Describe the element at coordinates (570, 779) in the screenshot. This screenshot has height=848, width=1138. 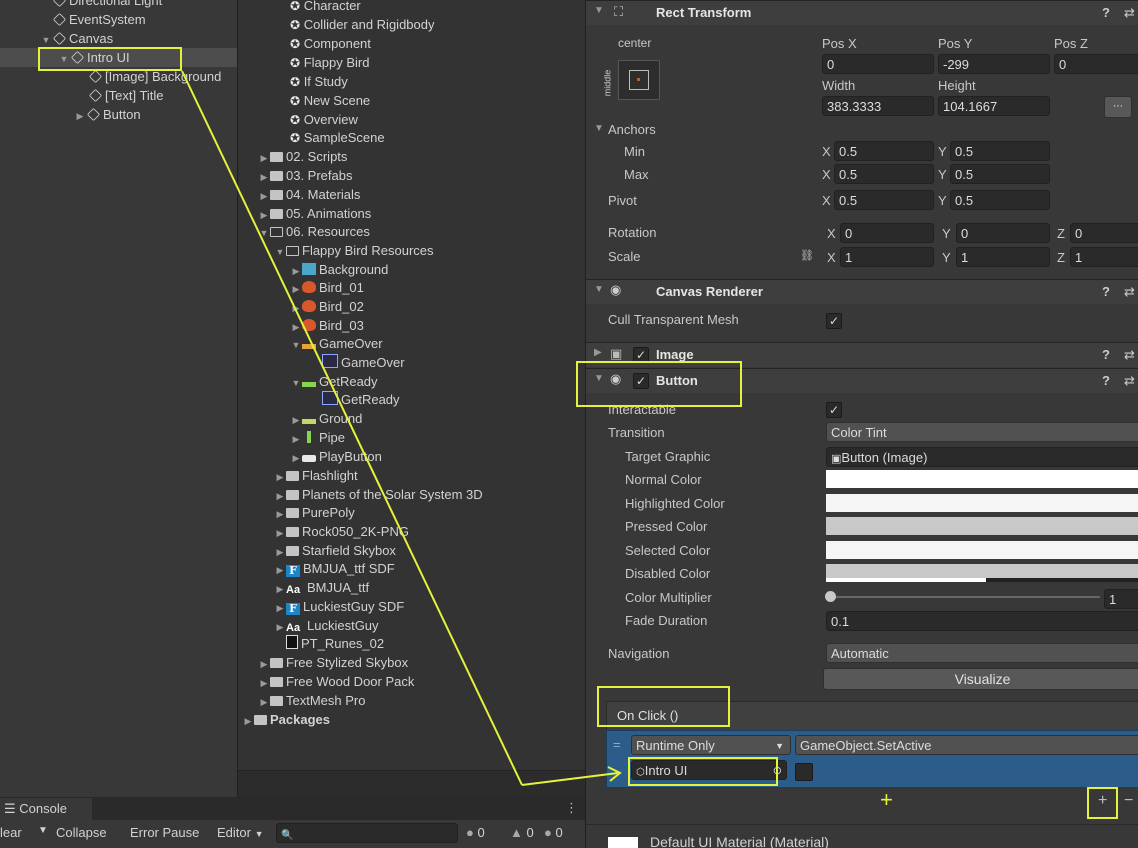
I see `arrow-line` at that location.